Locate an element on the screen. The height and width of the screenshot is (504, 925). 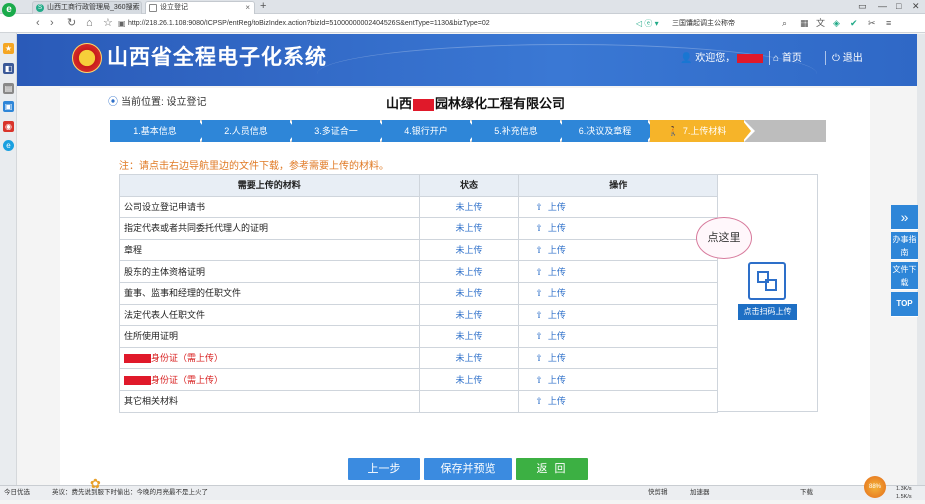
minimize-icon: — is located at coordinates (882, 6).